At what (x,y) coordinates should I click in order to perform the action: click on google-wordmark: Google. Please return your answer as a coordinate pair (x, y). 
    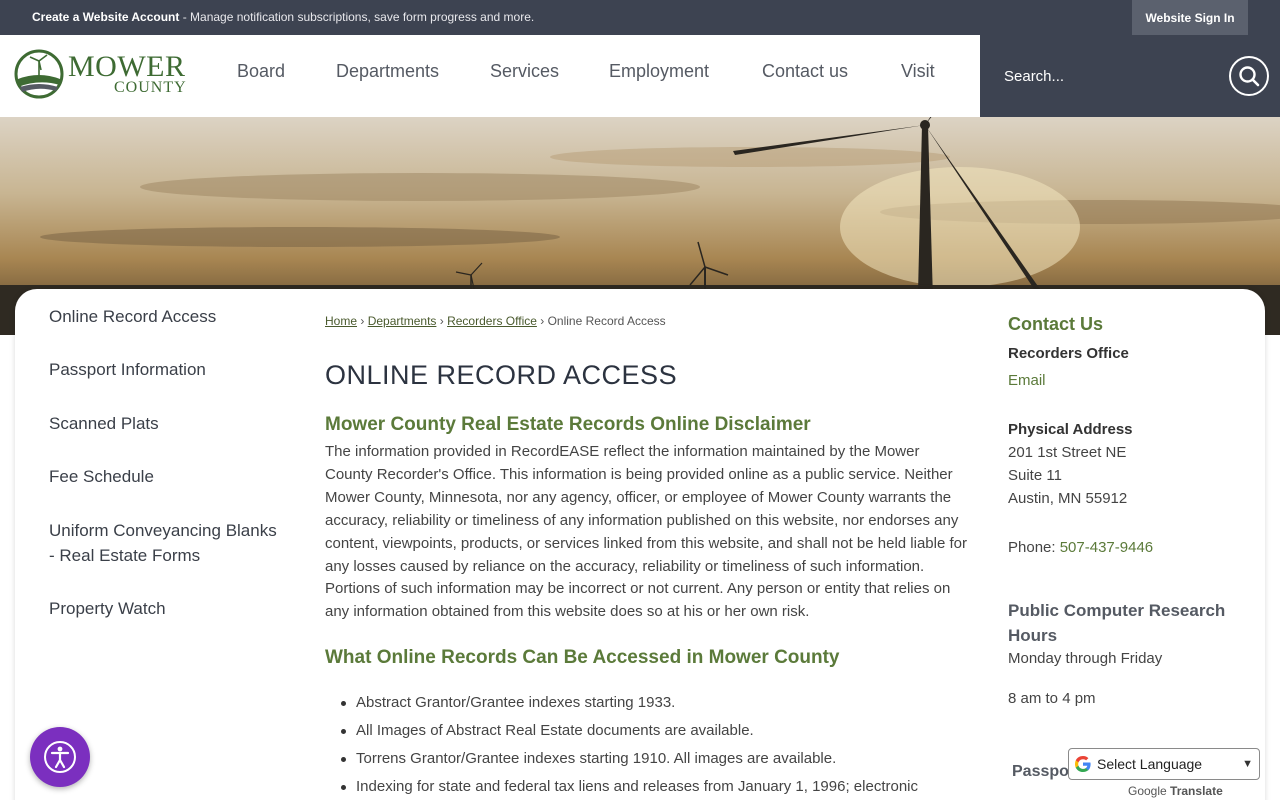
    Looking at the image, I should click on (1147, 791).